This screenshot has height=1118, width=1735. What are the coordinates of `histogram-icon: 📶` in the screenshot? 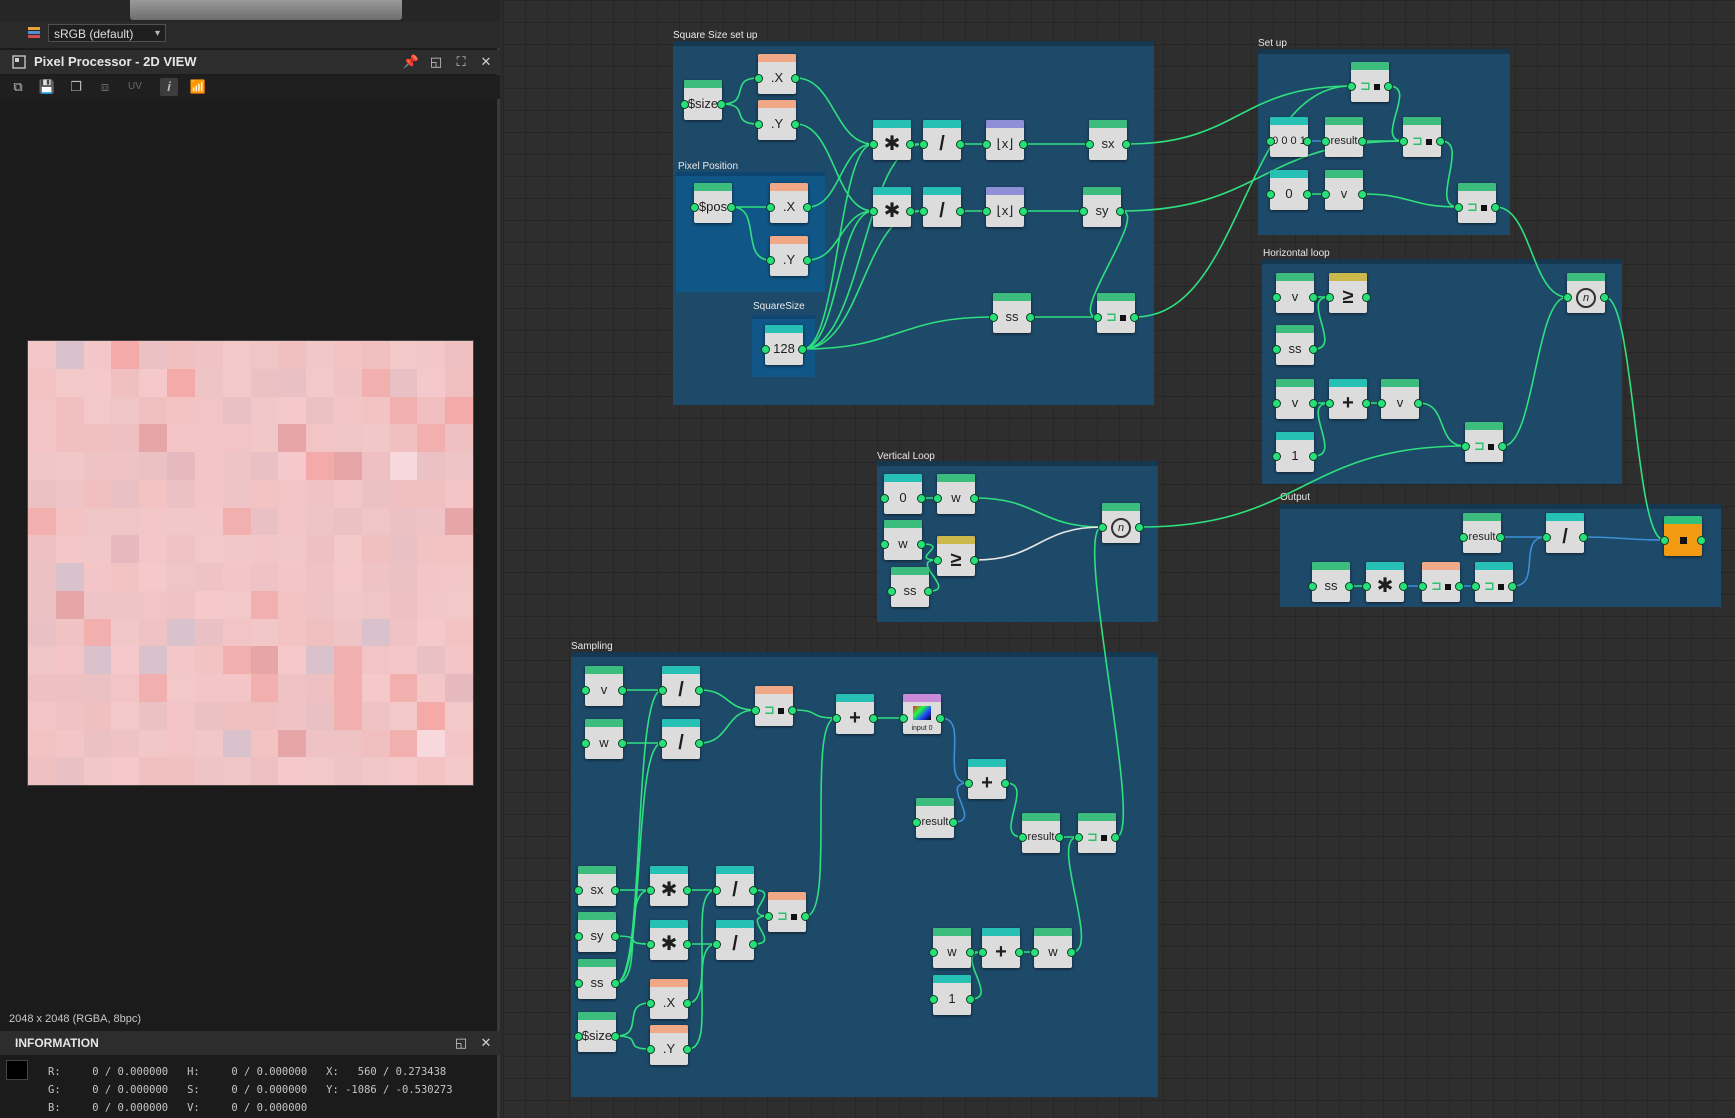 It's located at (198, 87).